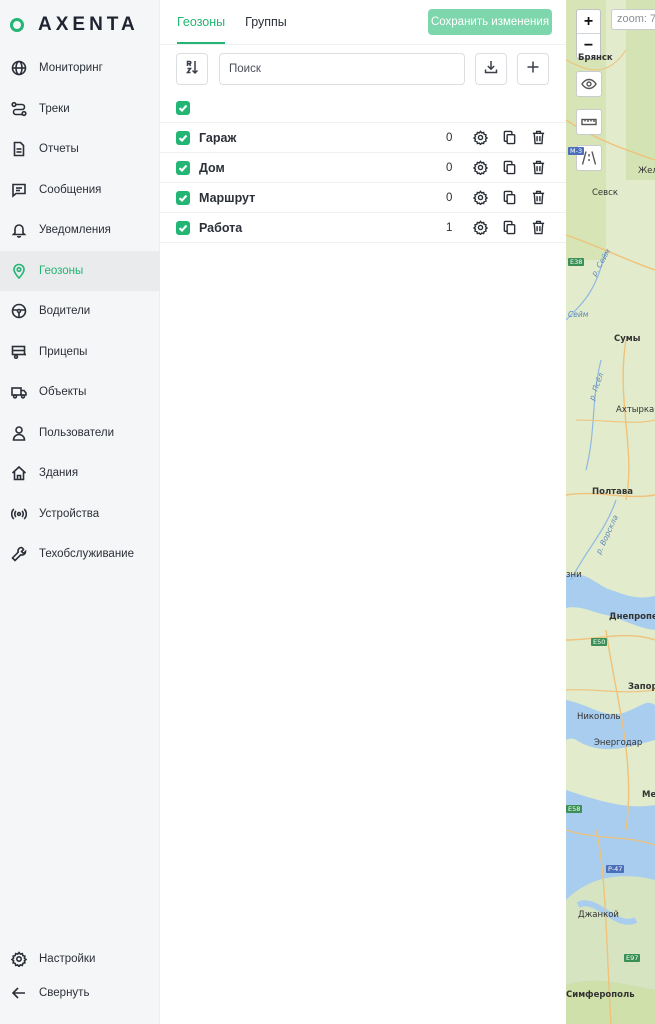 Image resolution: width=655 pixels, height=1024 pixels. What do you see at coordinates (533, 69) in the screenshot?
I see `add-geozone-button` at bounding box center [533, 69].